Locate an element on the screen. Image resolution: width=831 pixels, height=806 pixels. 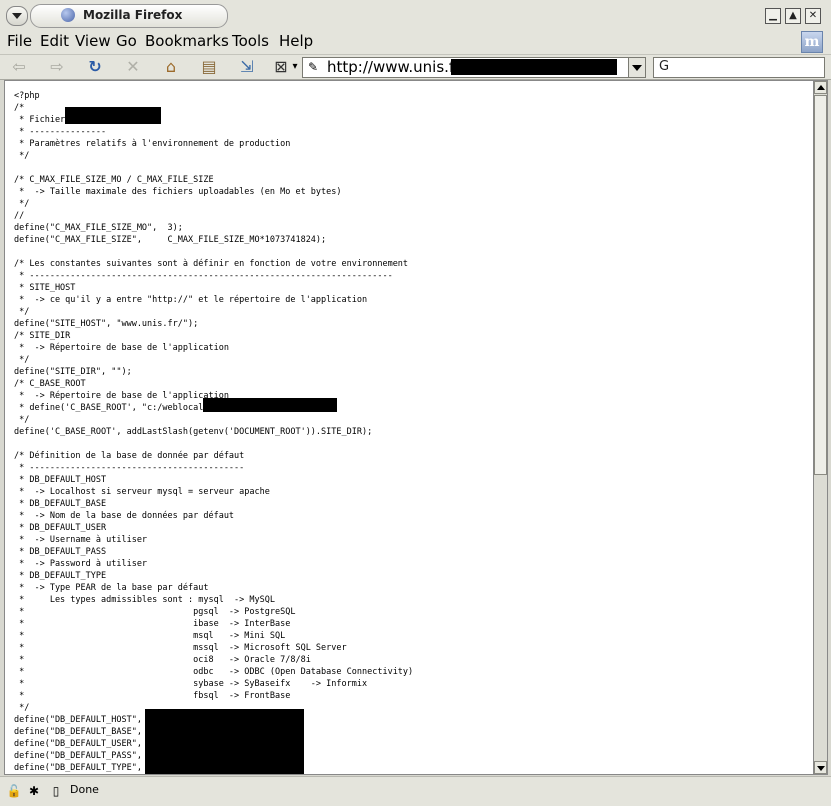
firefox-globe-icon is located at coordinates (68, 15).